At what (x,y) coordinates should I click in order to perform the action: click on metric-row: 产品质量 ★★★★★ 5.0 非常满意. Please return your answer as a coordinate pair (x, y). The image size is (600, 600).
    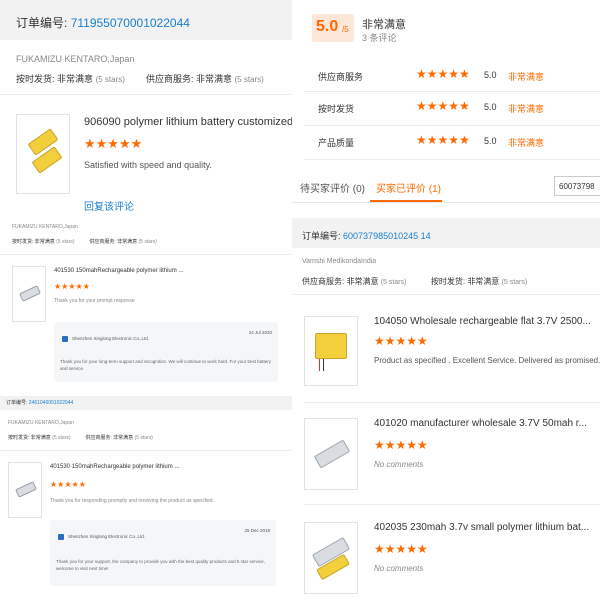
    Looking at the image, I should click on (452, 143).